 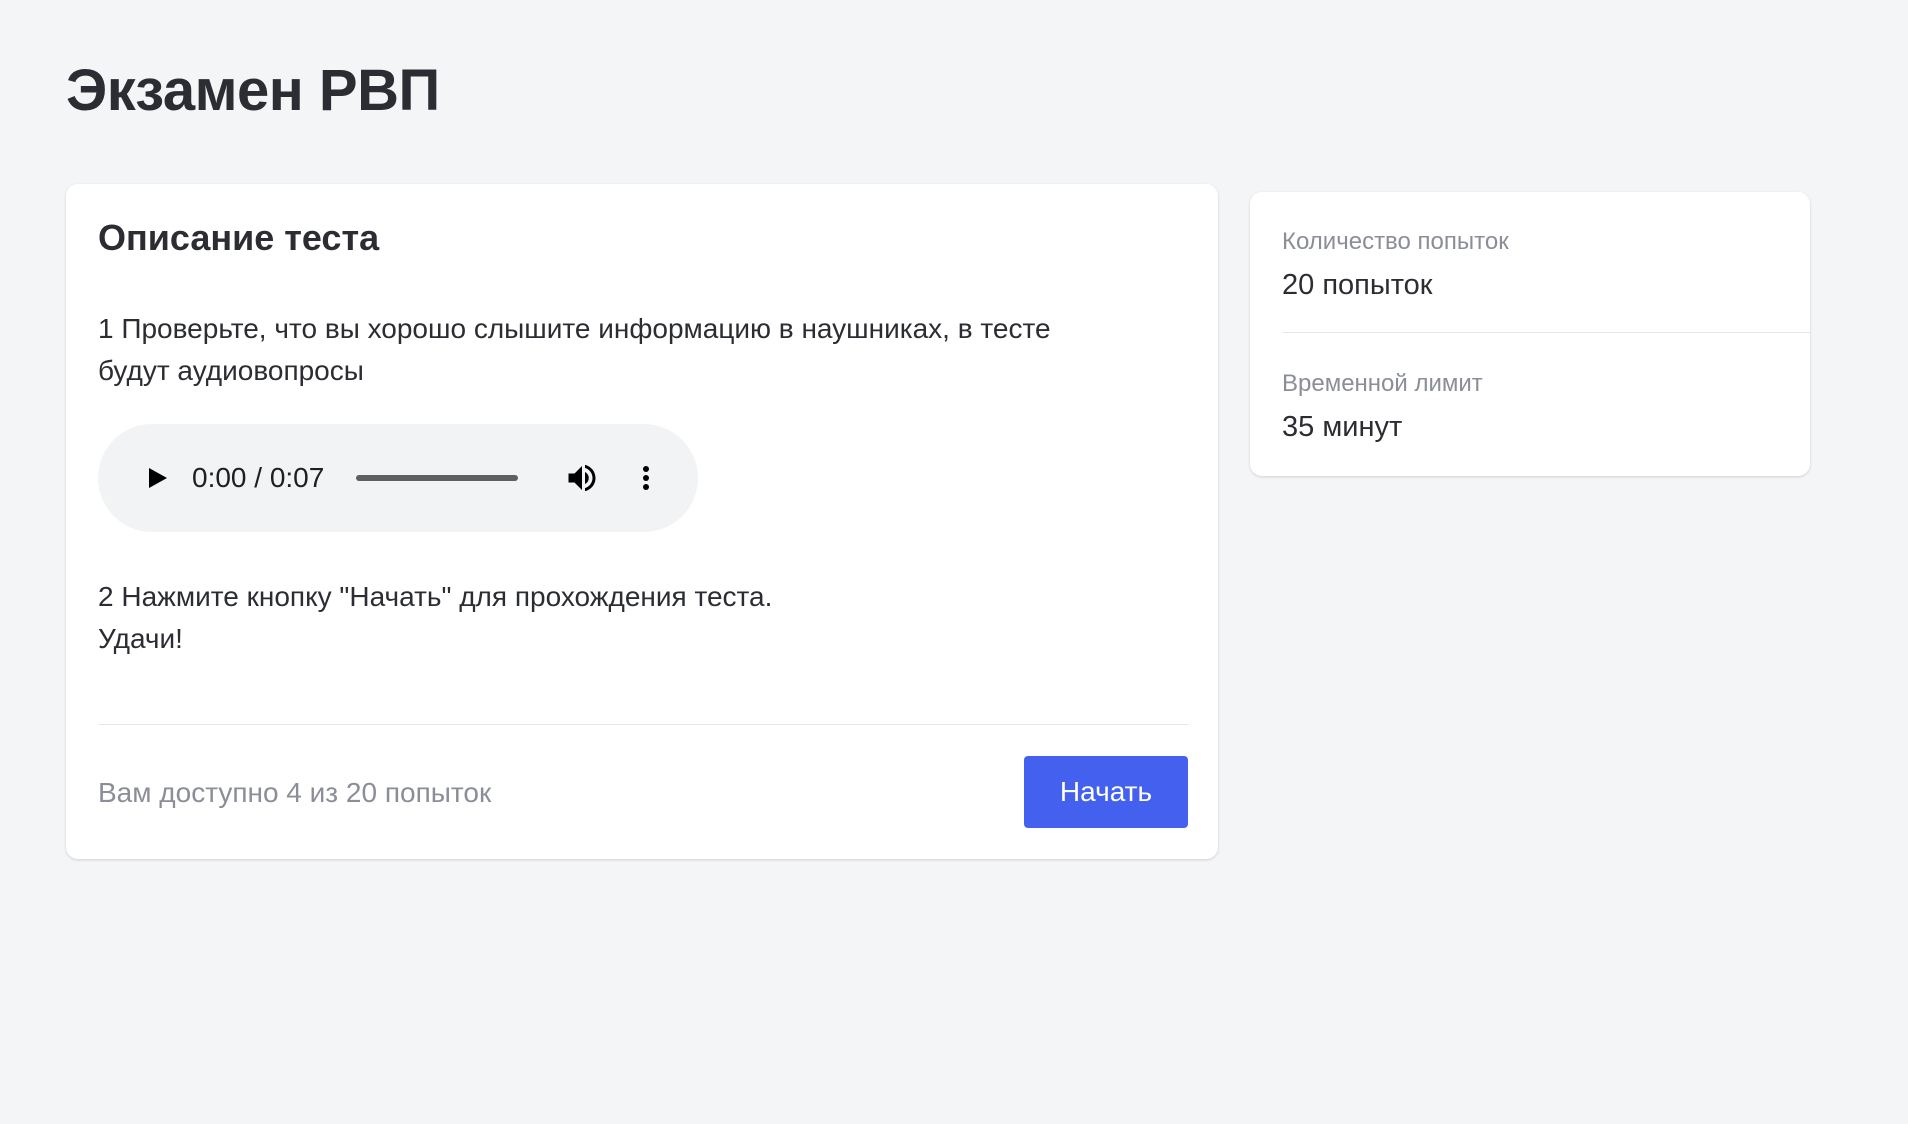 I want to click on audio-time: 0:00 / 0:07, so click(x=258, y=477).